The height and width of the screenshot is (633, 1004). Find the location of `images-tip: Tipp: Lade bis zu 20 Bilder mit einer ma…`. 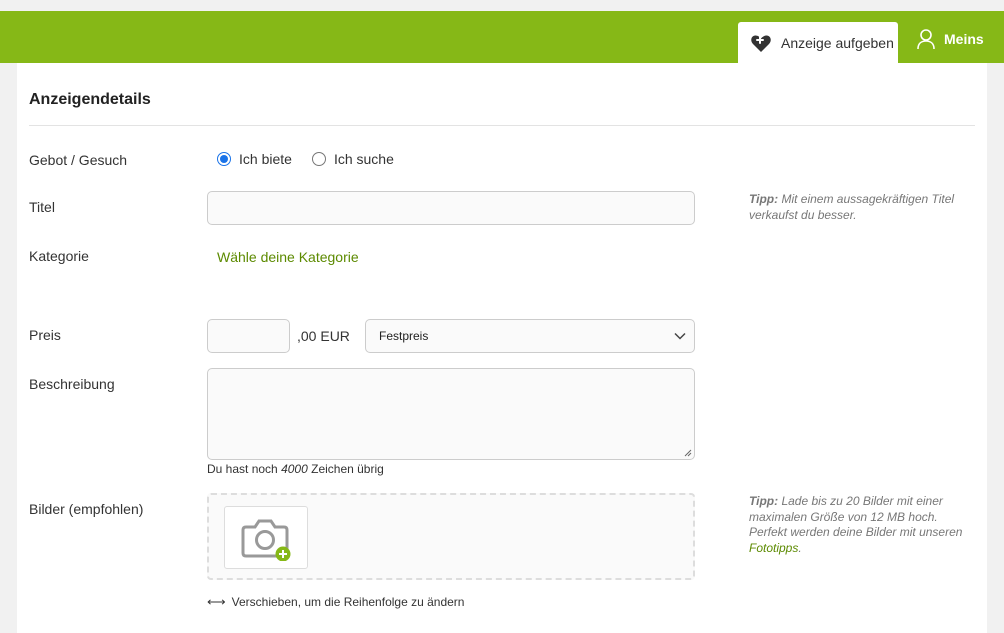

images-tip: Tipp: Lade bis zu 20 Bilder mit einer ma… is located at coordinates (864, 525).